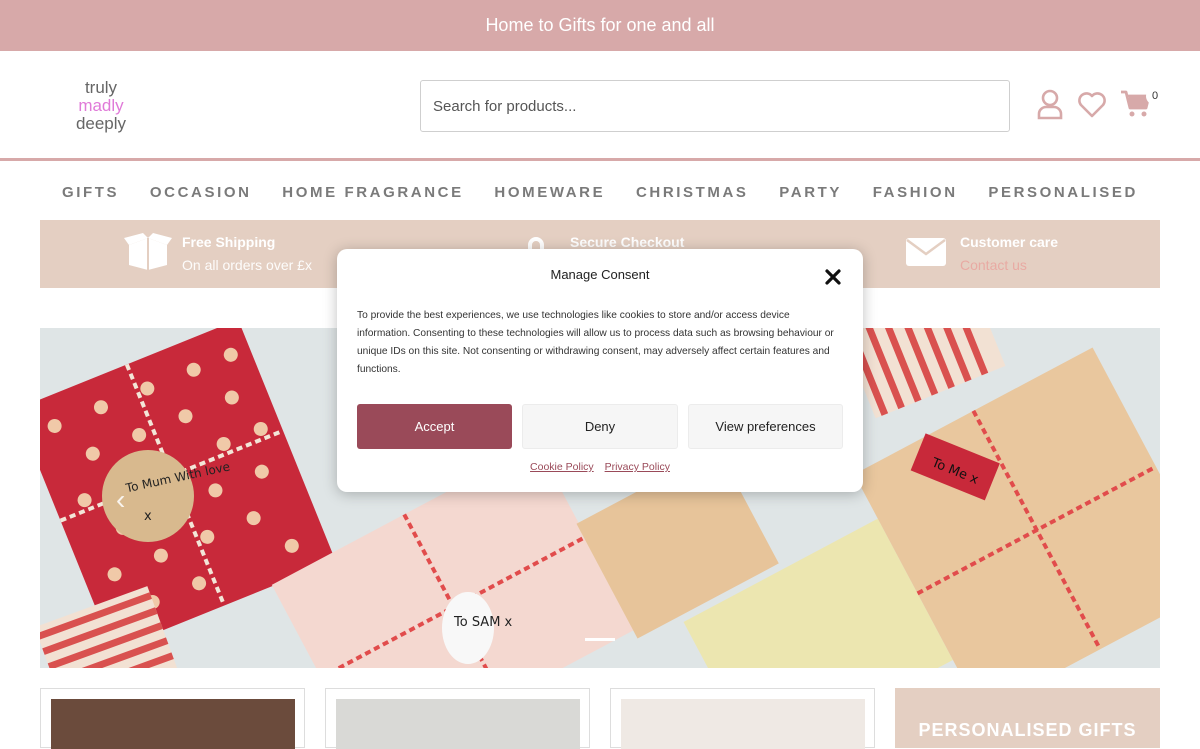 The image size is (1200, 749). I want to click on nav-personalised: PERSONALISED, so click(1063, 192).